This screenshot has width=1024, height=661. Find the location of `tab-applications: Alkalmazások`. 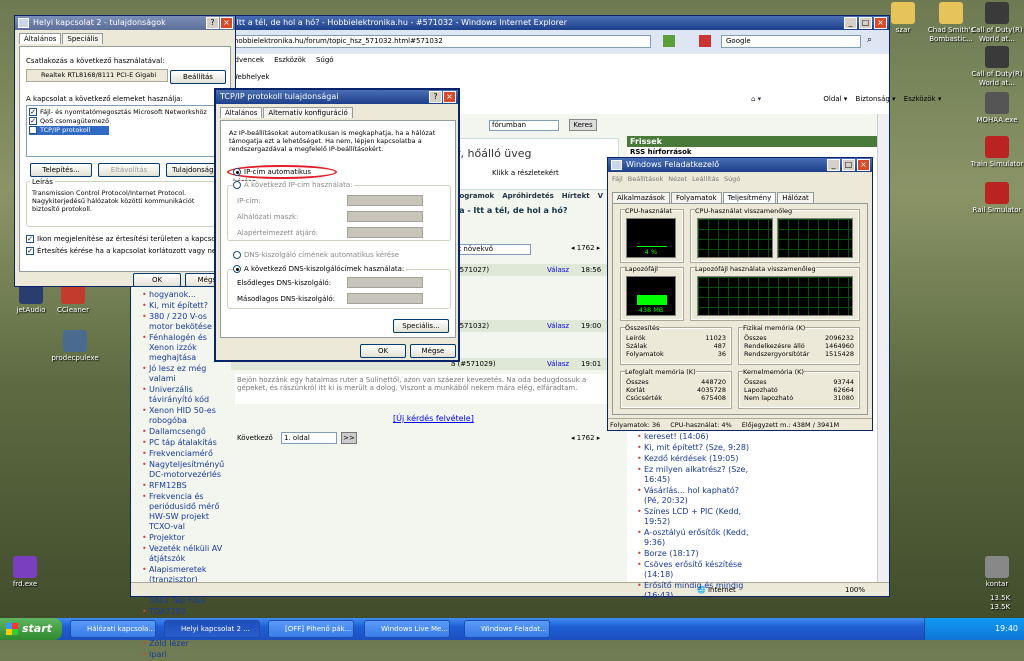

tab-applications: Alkalmazások is located at coordinates (641, 197).